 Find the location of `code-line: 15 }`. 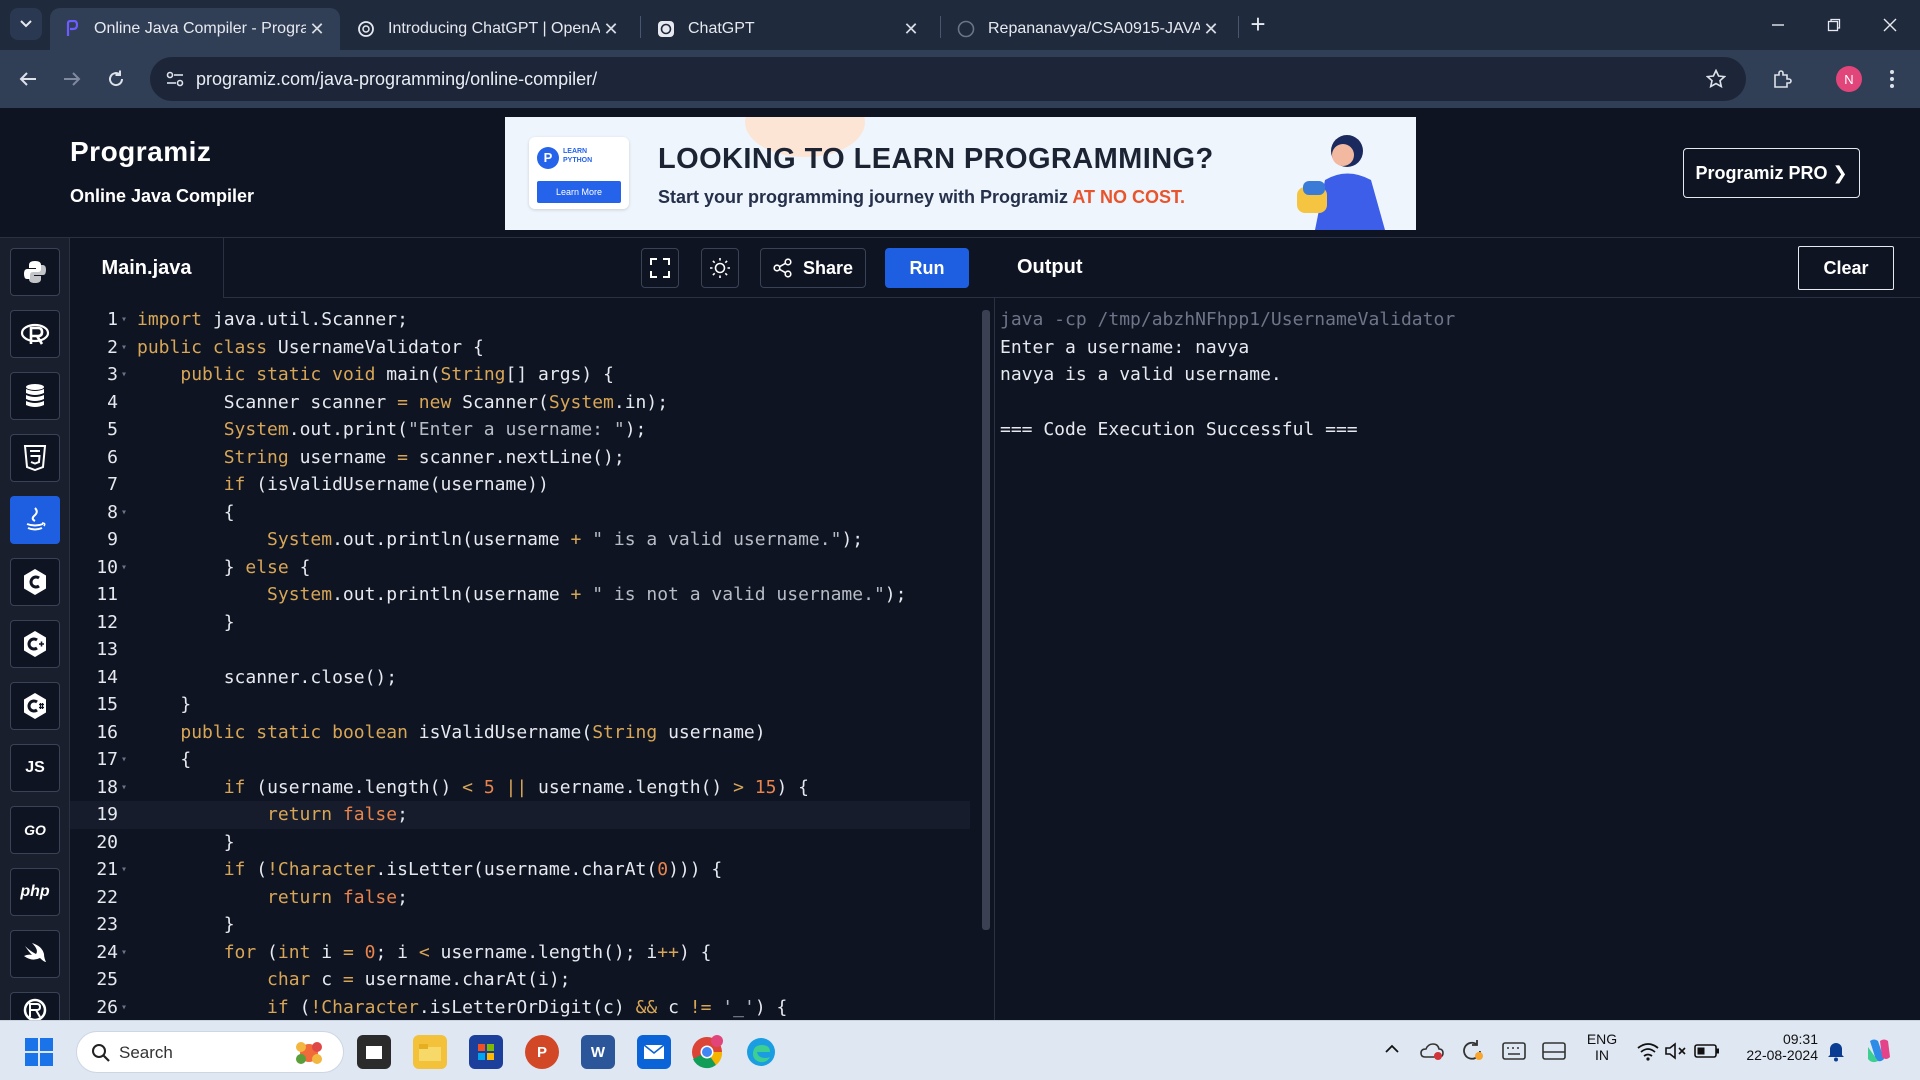

code-line: 15 } is located at coordinates (520, 705).